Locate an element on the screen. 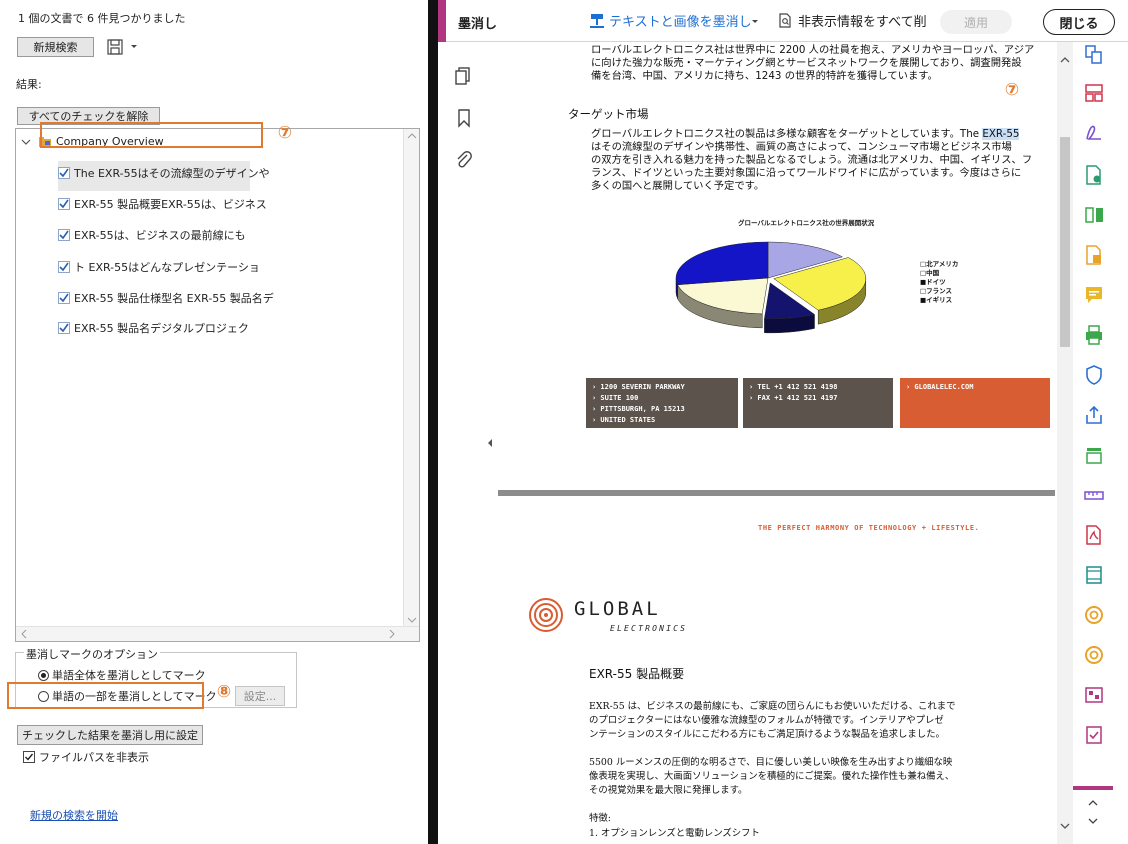 Image resolution: width=1128 pixels, height=844 pixels. page-thumbnails-icon is located at coordinates (464, 76).